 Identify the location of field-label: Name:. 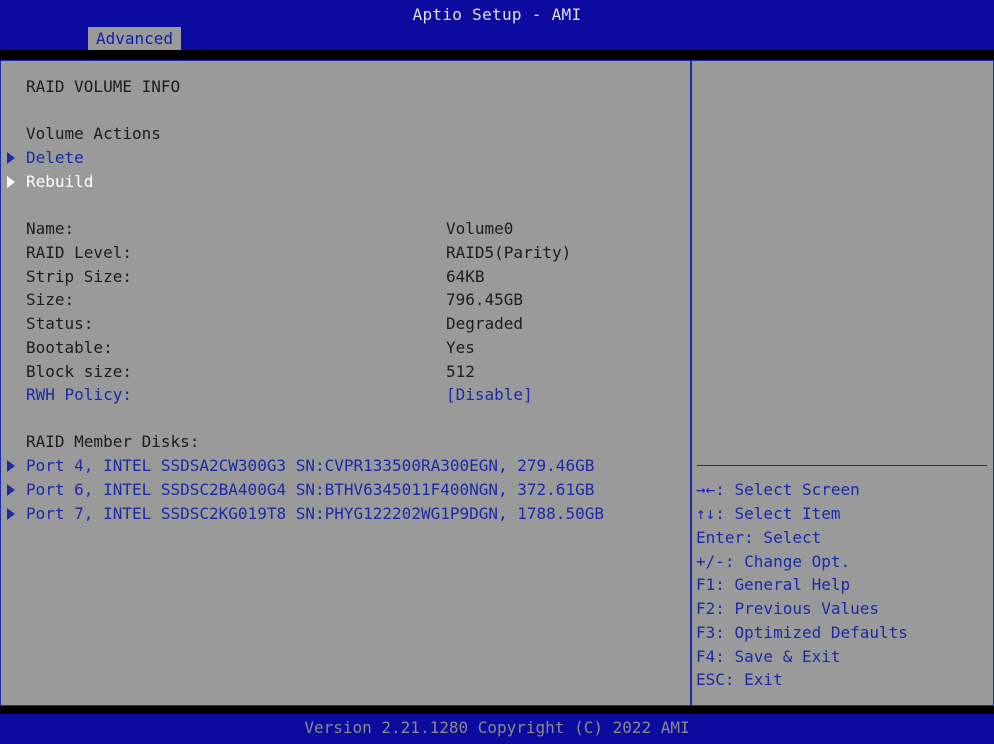
(50, 228).